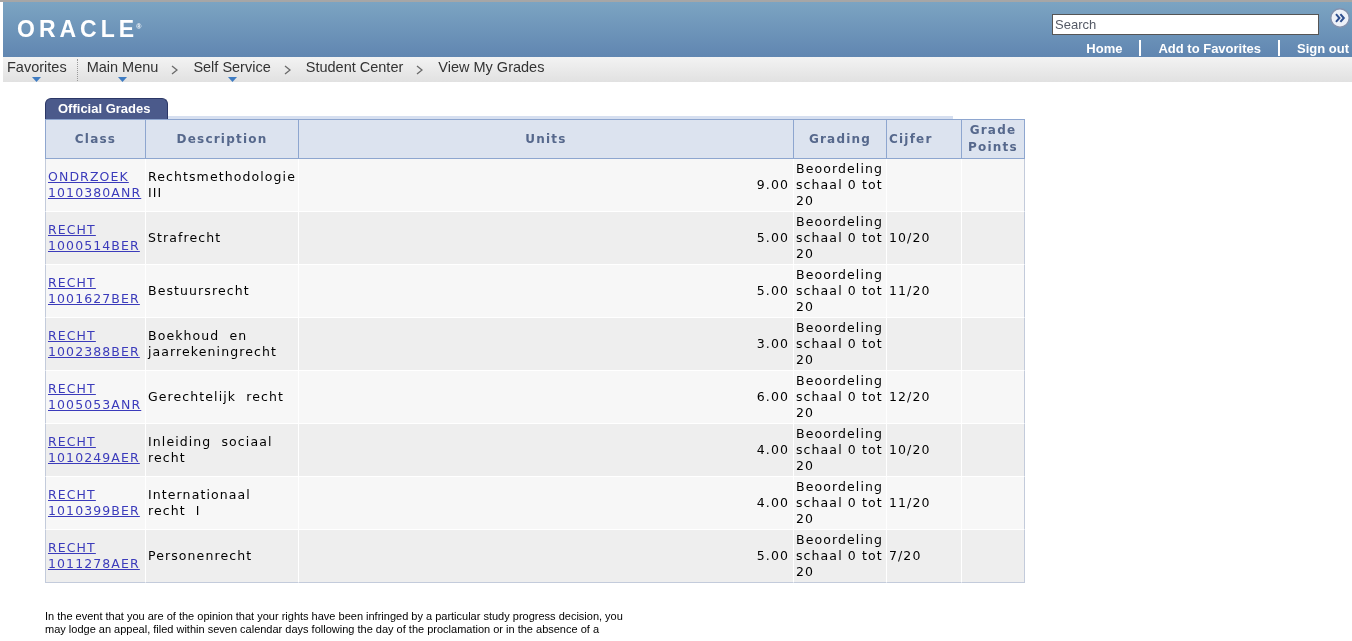 The width and height of the screenshot is (1352, 641). Describe the element at coordinates (222, 139) in the screenshot. I see `column-header: Description` at that location.